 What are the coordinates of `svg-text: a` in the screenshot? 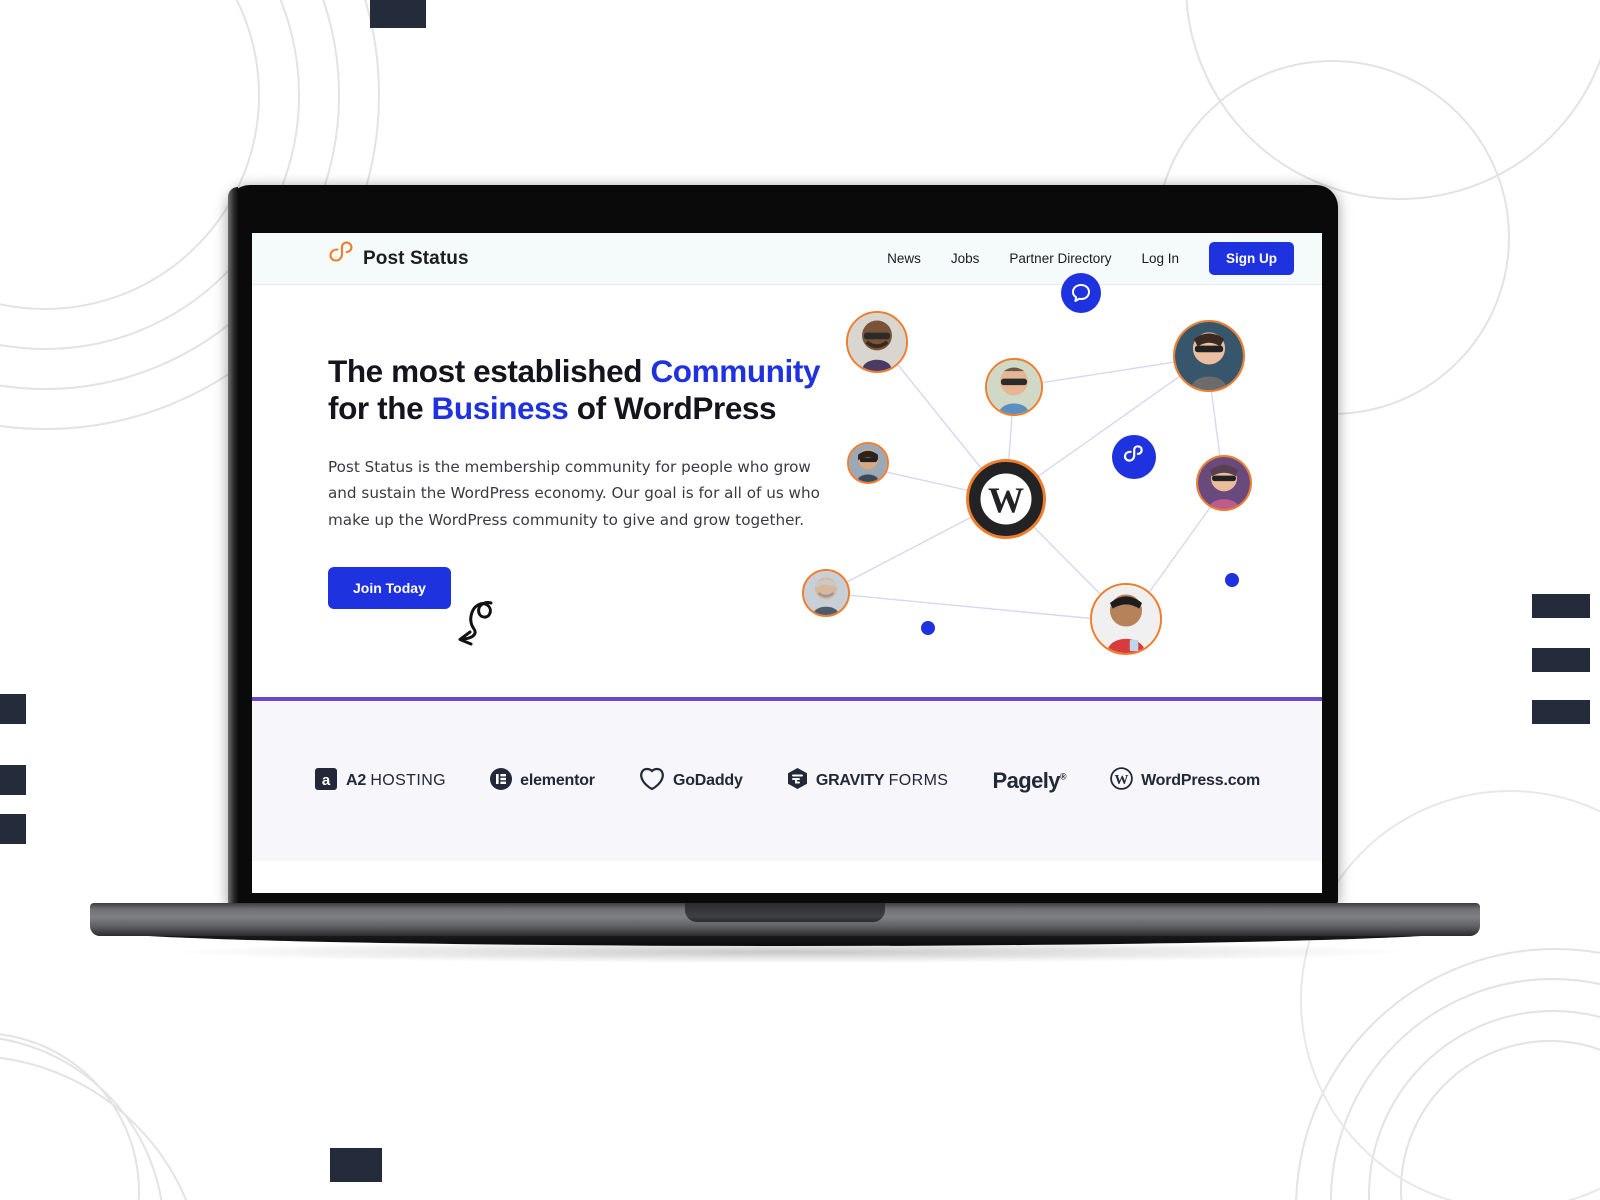 It's located at (326, 780).